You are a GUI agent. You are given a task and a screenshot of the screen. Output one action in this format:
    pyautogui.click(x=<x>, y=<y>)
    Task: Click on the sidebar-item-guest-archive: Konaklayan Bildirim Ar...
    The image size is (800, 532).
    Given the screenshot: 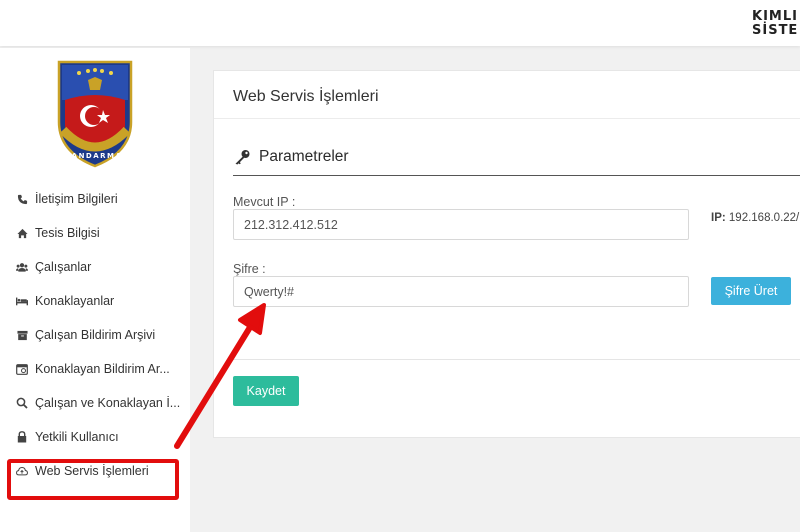 What is the action you would take?
    pyautogui.click(x=93, y=369)
    